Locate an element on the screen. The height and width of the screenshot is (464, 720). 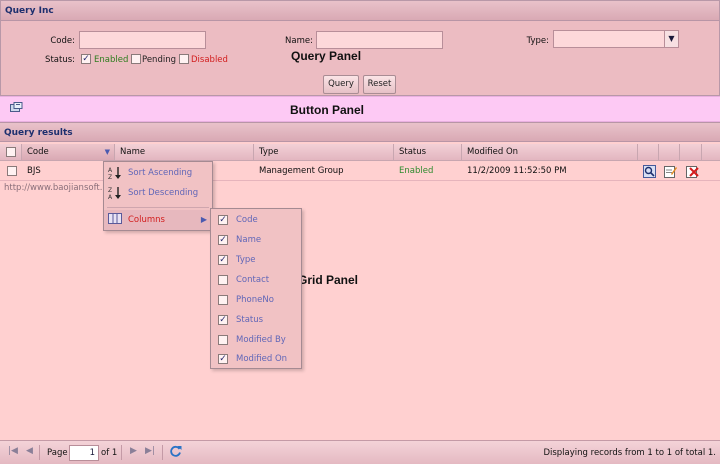
next-page-icon: ▶ is located at coordinates (133, 451).